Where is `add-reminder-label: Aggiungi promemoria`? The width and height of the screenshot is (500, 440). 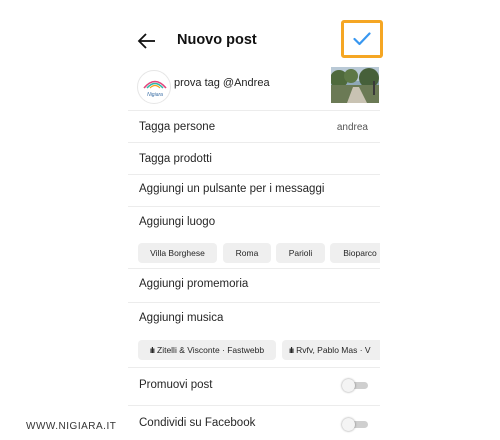
add-reminder-label: Aggiungi promemoria is located at coordinates (194, 284).